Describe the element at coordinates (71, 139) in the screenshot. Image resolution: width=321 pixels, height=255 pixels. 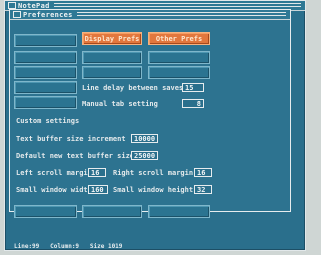
I see `text-buffer-label: Text buffer size increment` at that location.